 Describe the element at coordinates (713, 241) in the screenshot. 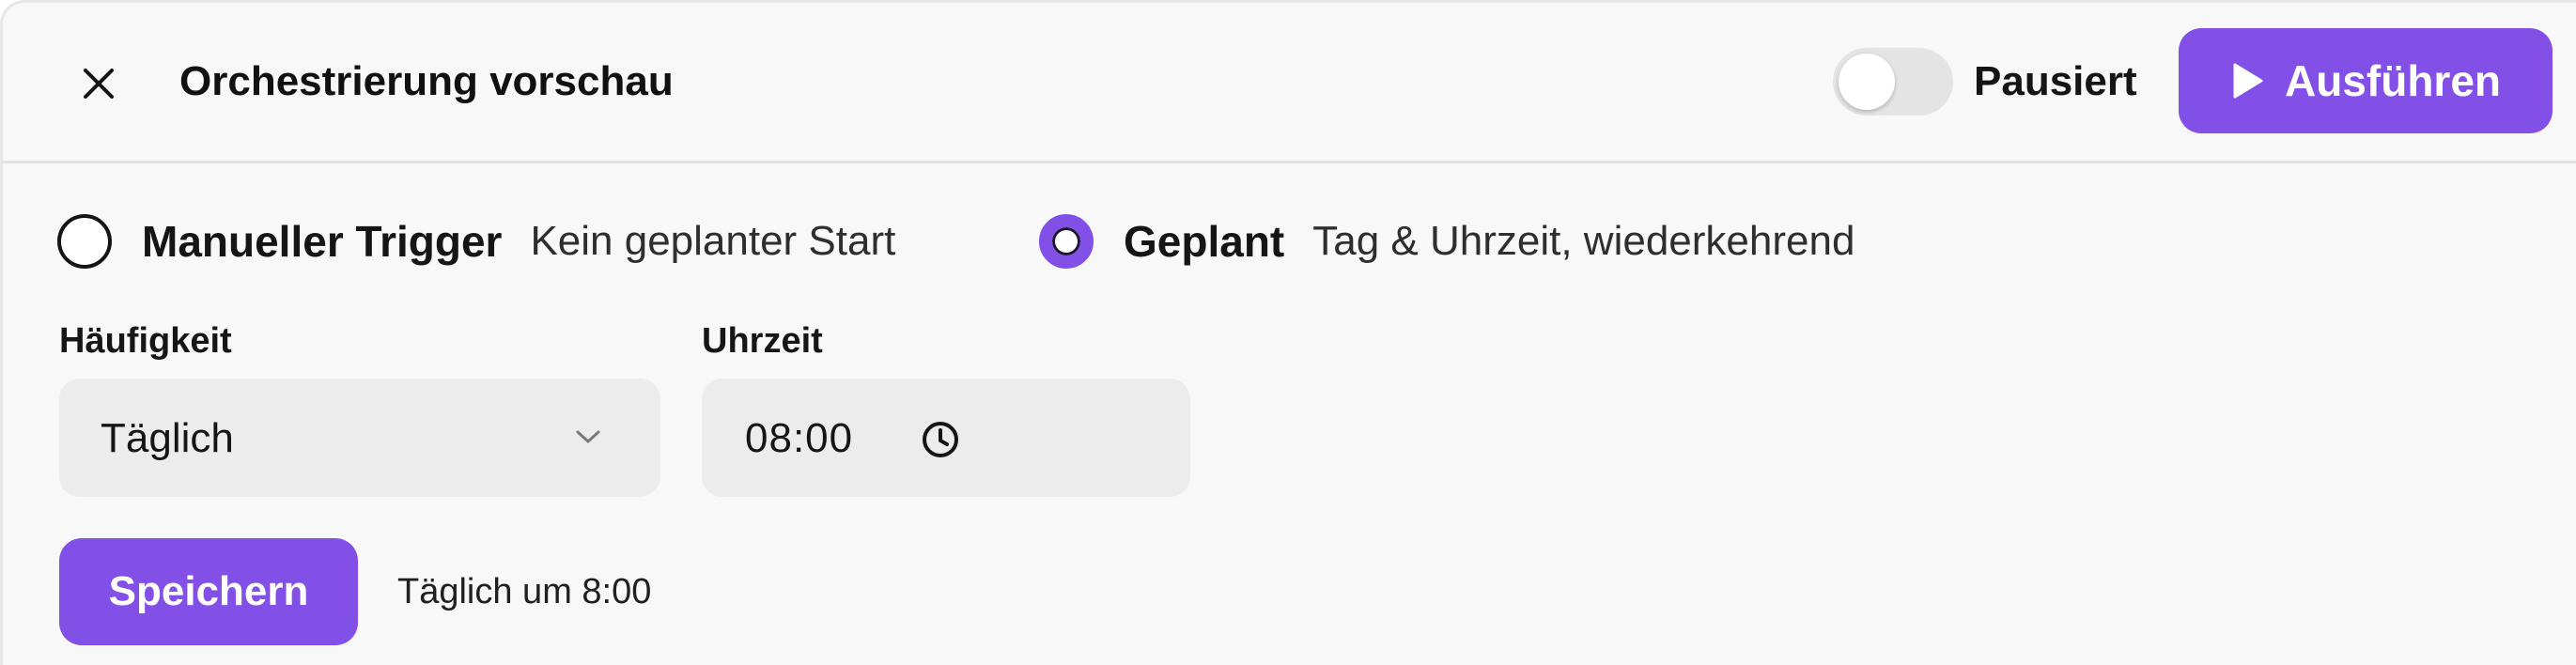

I see `manual-trigger-description: Kein geplanter Start` at that location.